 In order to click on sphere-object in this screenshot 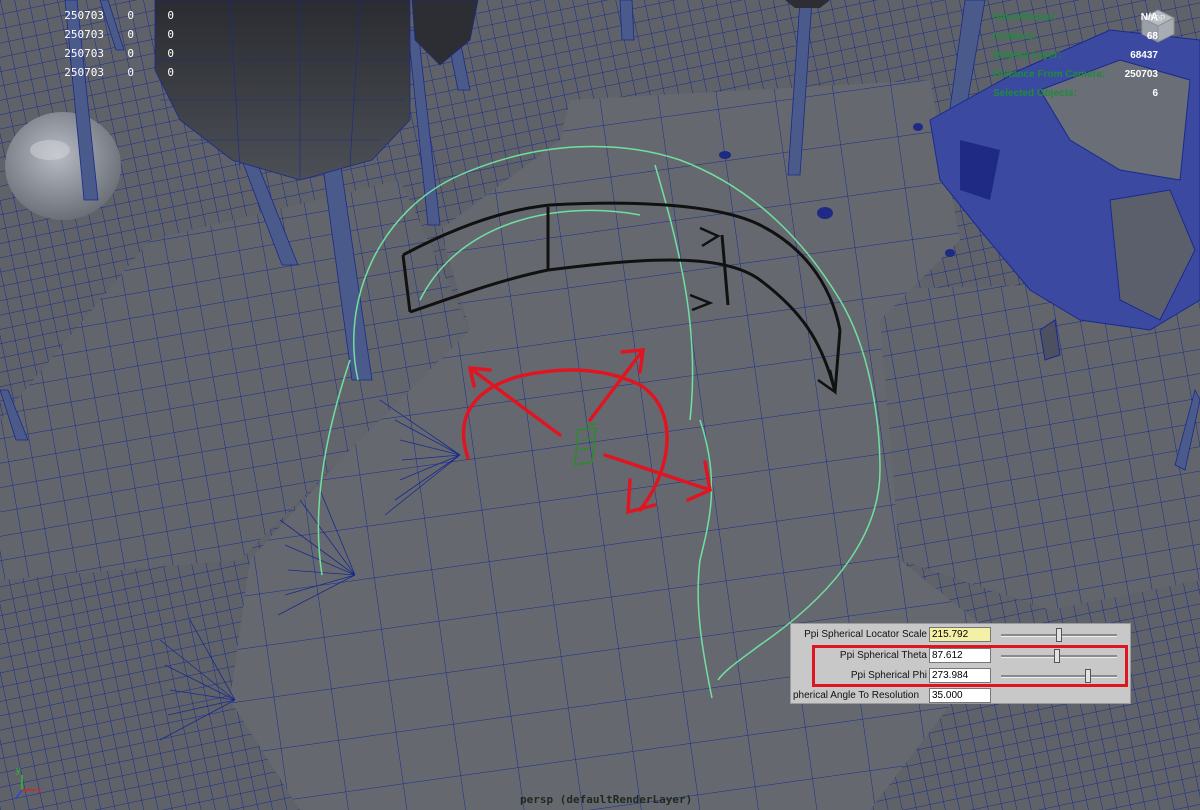, I will do `click(63, 166)`.